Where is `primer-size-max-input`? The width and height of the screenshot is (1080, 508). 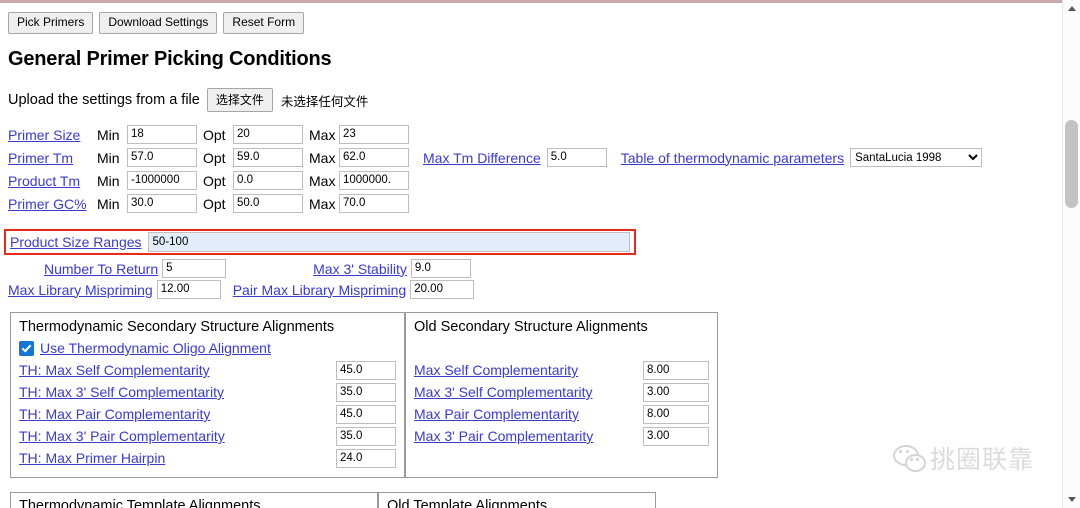
primer-size-max-input is located at coordinates (374, 134).